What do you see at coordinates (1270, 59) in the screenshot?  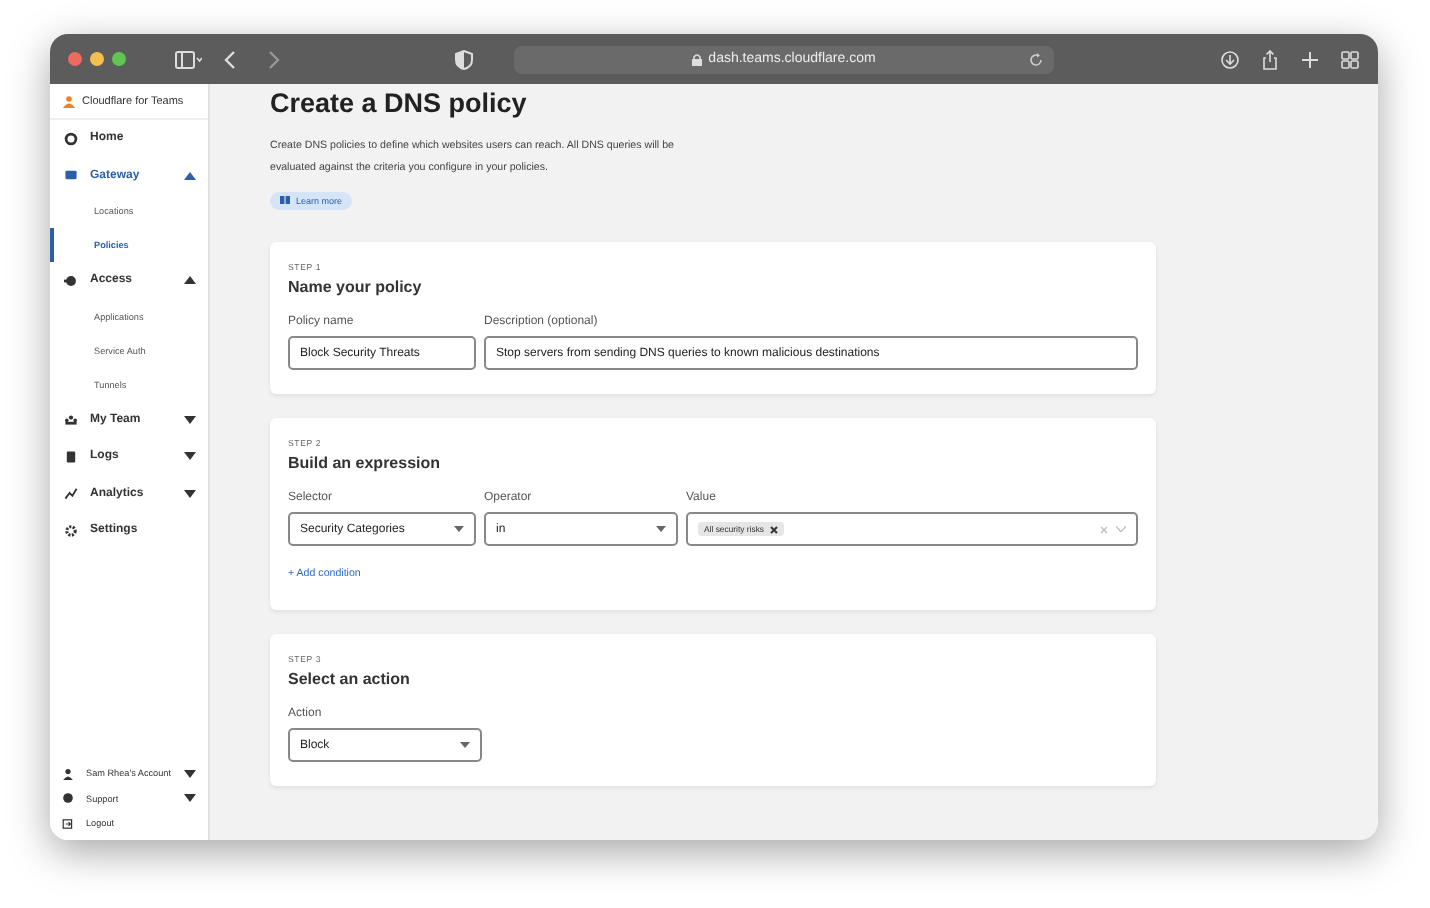 I see `share-icon` at bounding box center [1270, 59].